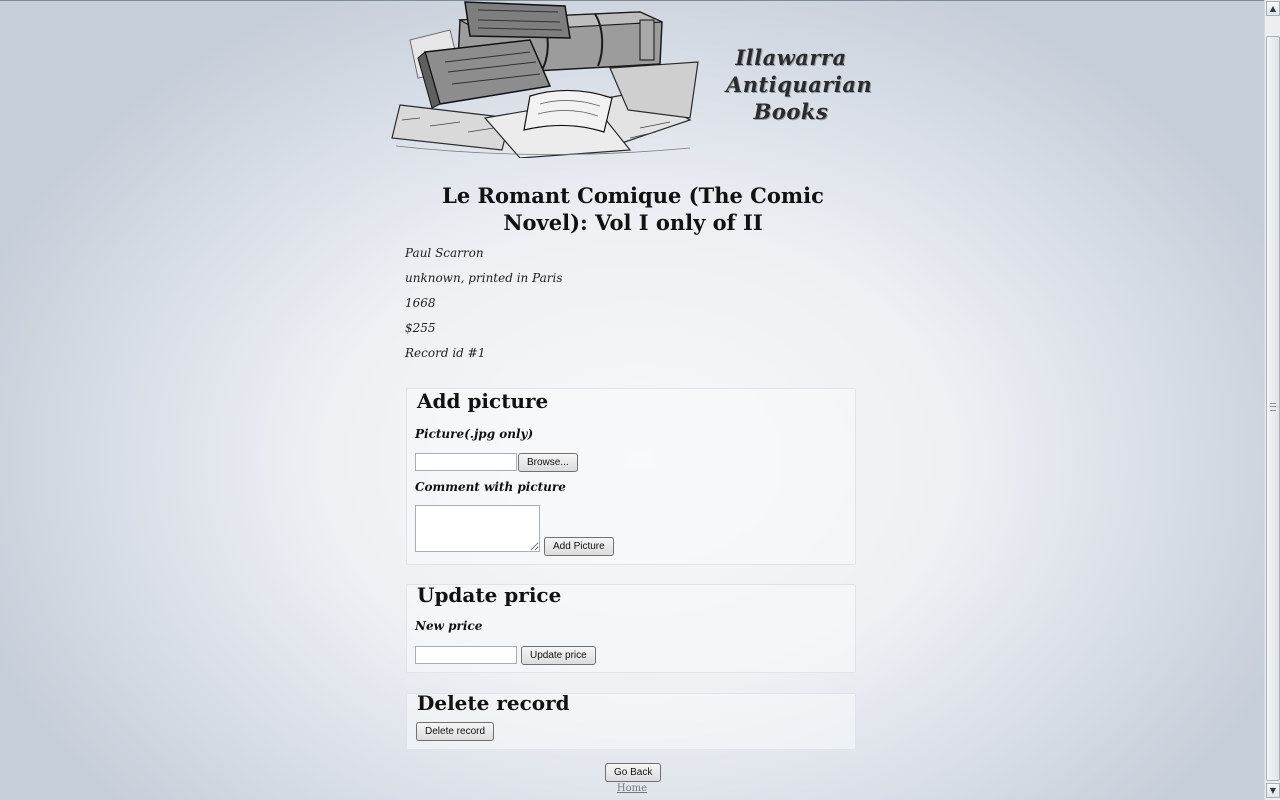 The height and width of the screenshot is (800, 1280). I want to click on new-price-input, so click(466, 655).